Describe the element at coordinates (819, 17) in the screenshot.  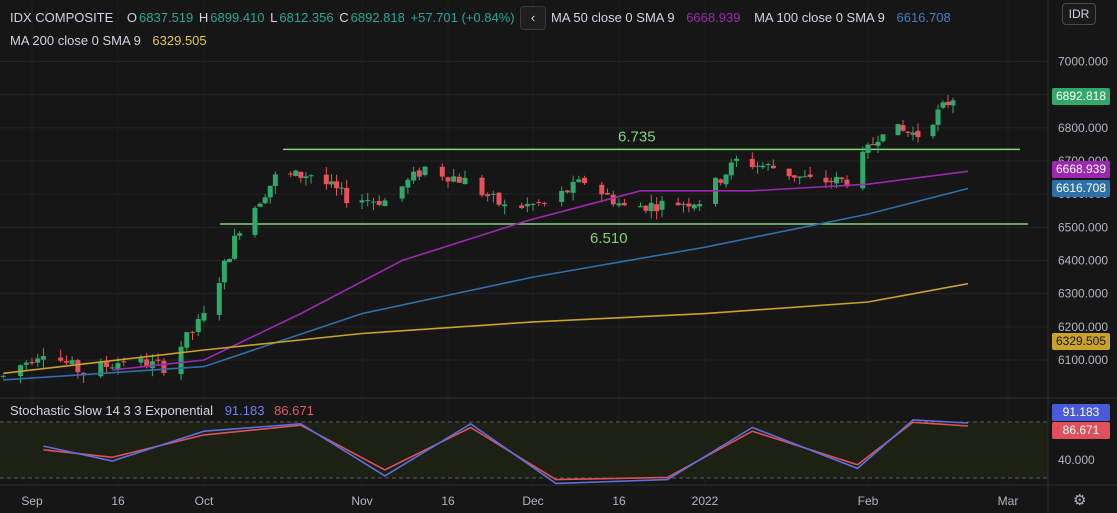
I see `ma100-label: MA 100 close 0 SMA 9` at that location.